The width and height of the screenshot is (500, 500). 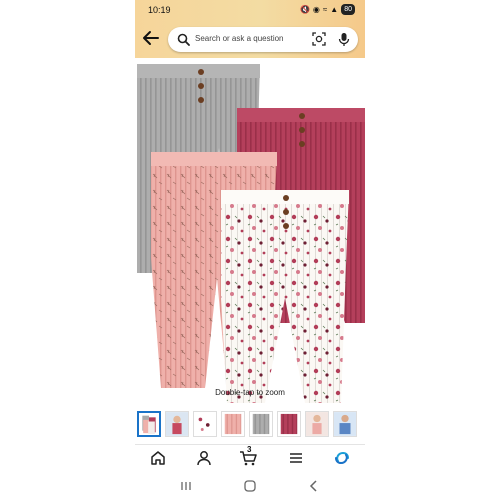 What do you see at coordinates (249, 449) in the screenshot?
I see `cart-count: 3` at bounding box center [249, 449].